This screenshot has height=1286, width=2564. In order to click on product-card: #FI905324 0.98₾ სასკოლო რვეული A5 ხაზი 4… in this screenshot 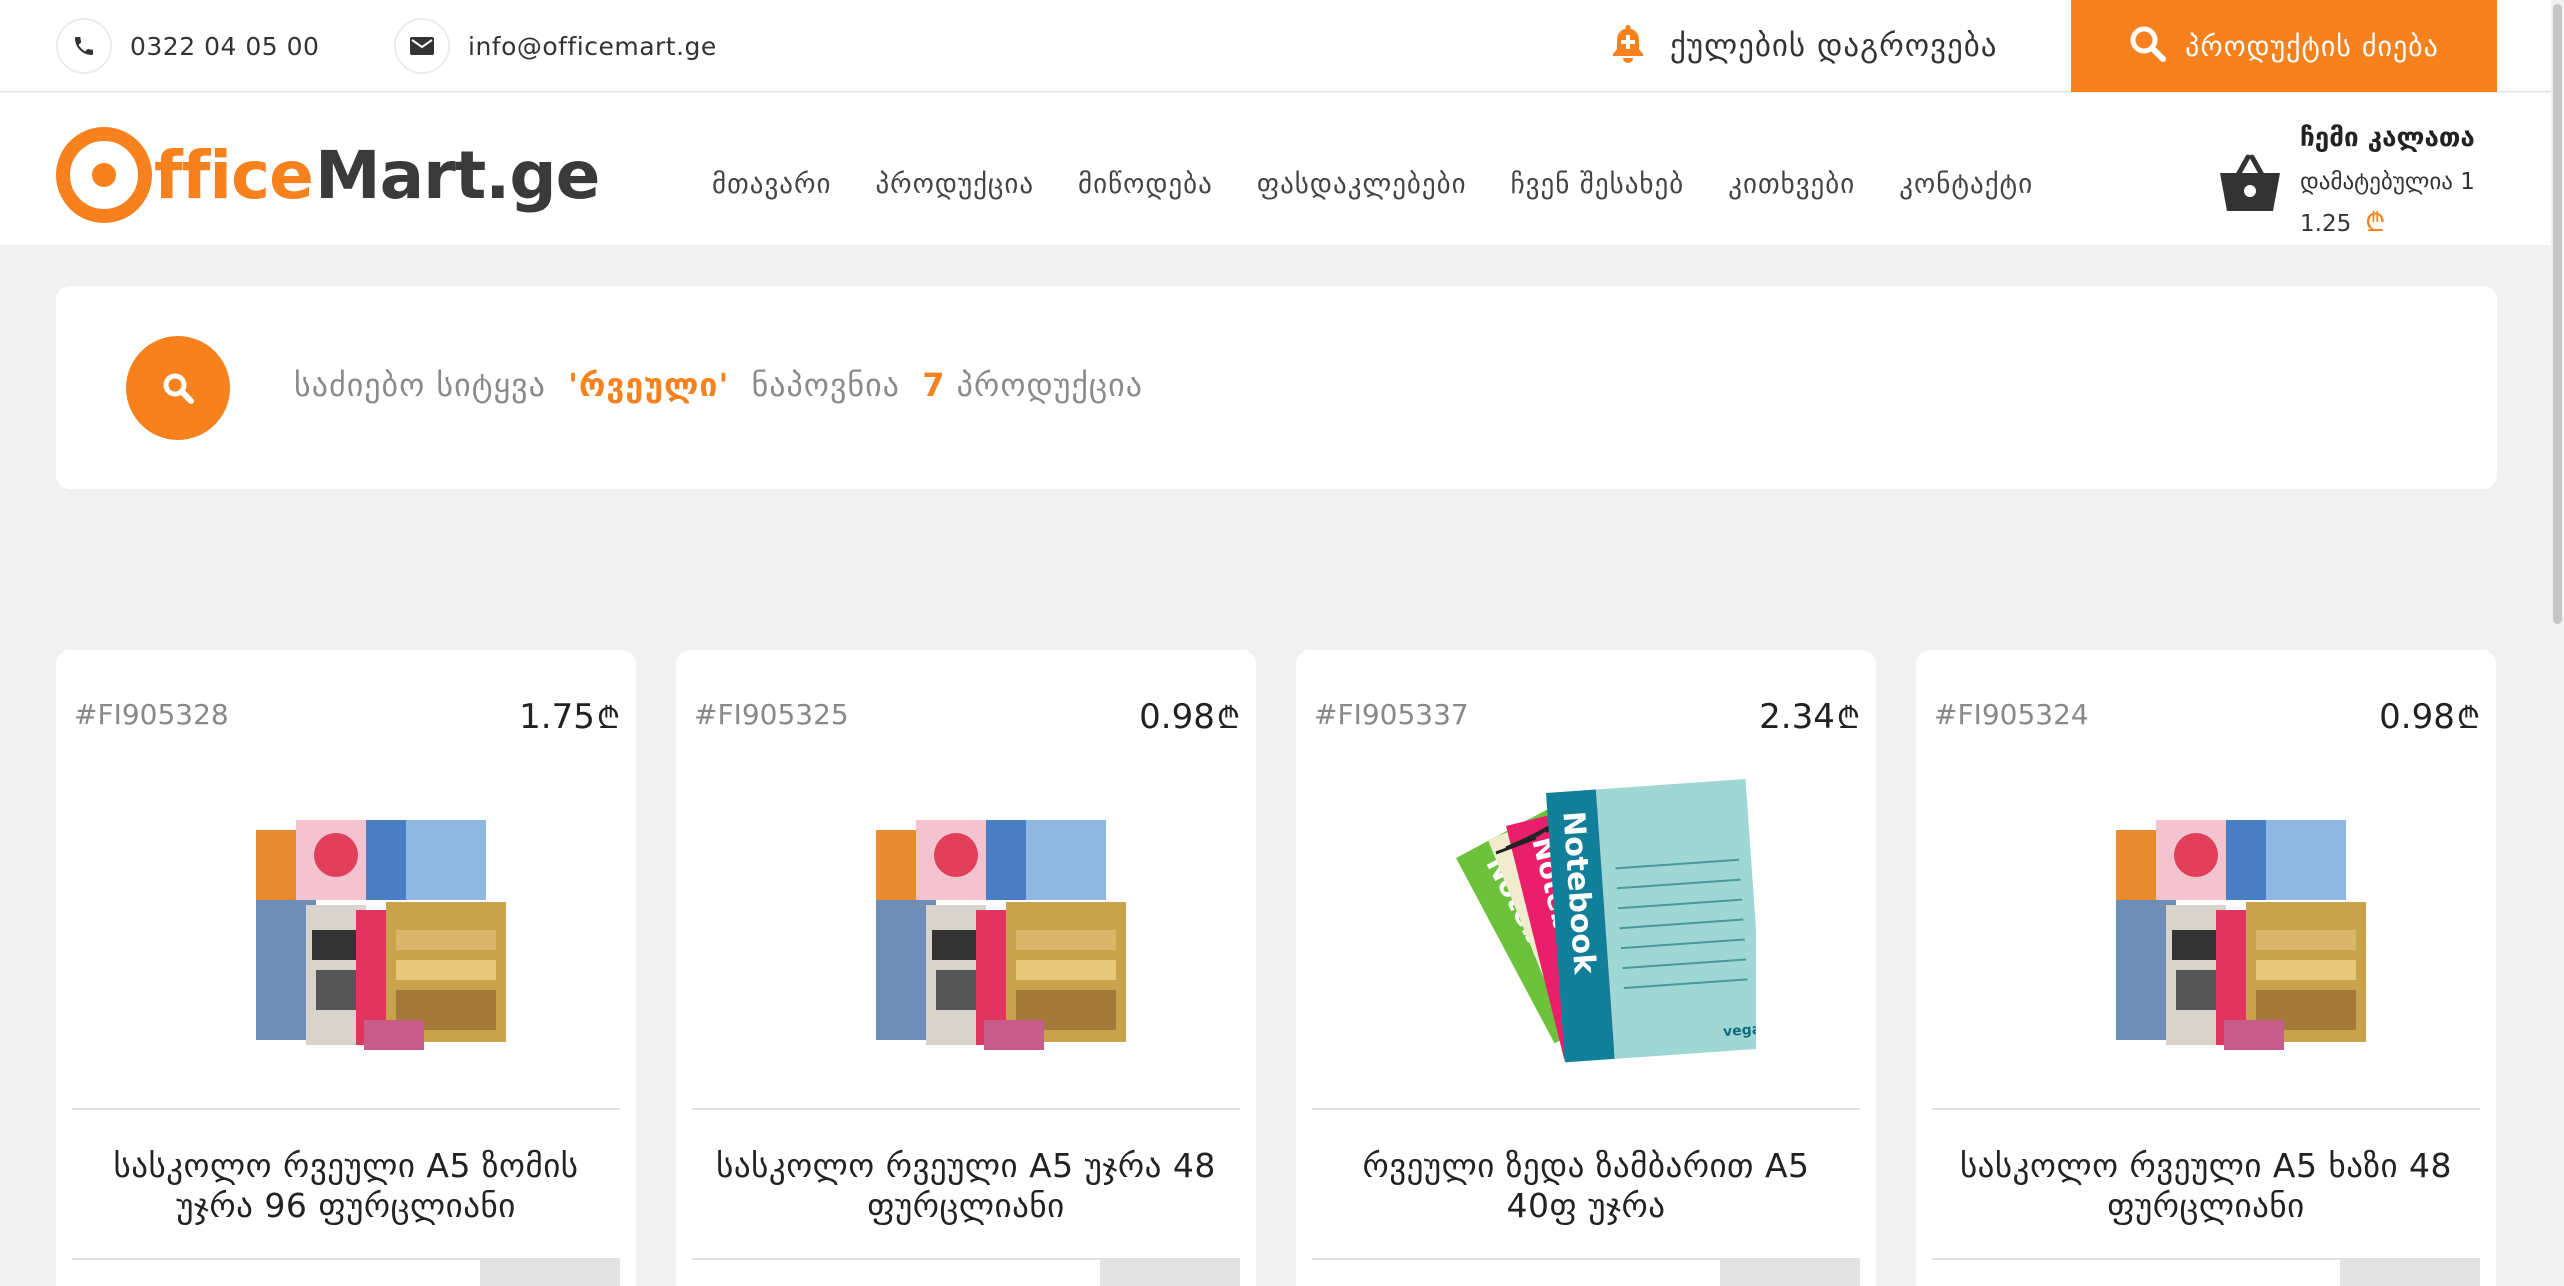, I will do `click(2206, 968)`.